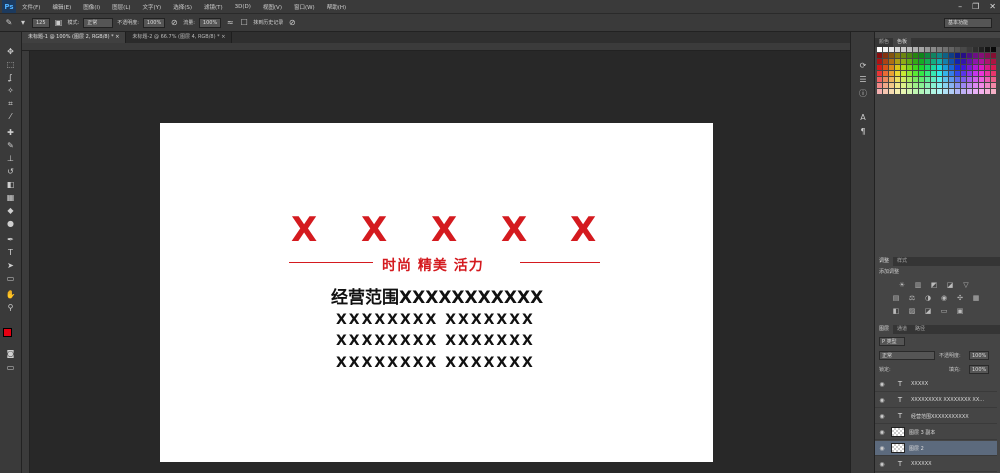 Image resolution: width=1000 pixels, height=473 pixels. What do you see at coordinates (179, 37) in the screenshot?
I see `tab-document-2: 未标题-2 @ 66.7% (图层 4, RGB/8) * ×` at bounding box center [179, 37].